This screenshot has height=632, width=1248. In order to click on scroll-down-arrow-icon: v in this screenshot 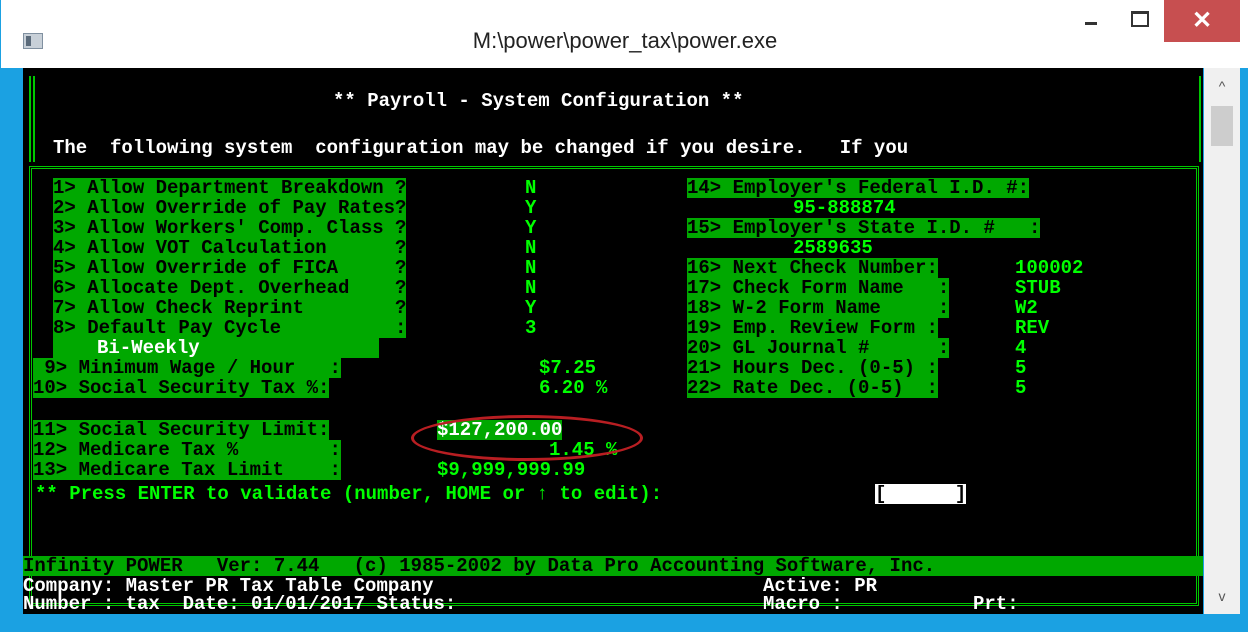, I will do `click(1222, 596)`.